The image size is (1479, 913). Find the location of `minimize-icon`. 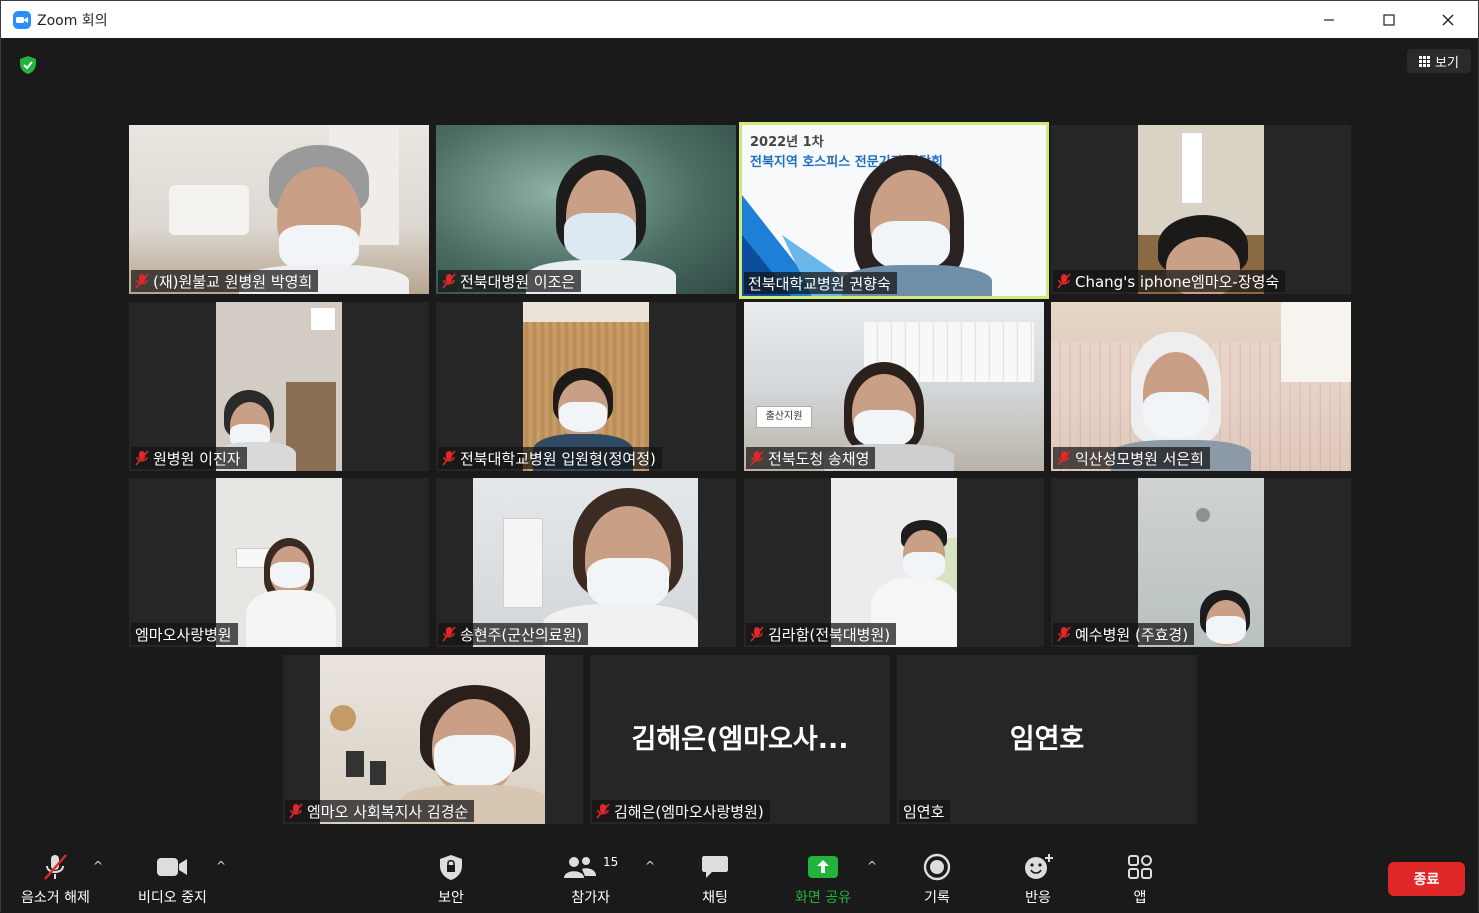

minimize-icon is located at coordinates (1329, 19).